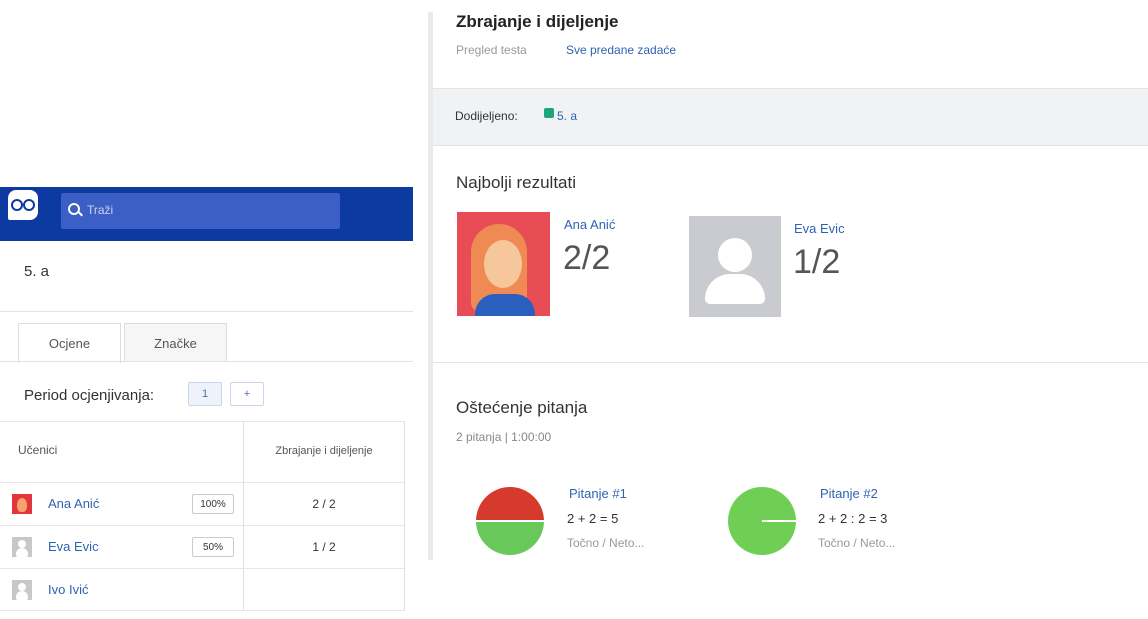 The height and width of the screenshot is (619, 1148). I want to click on add-period-button: +, so click(247, 394).